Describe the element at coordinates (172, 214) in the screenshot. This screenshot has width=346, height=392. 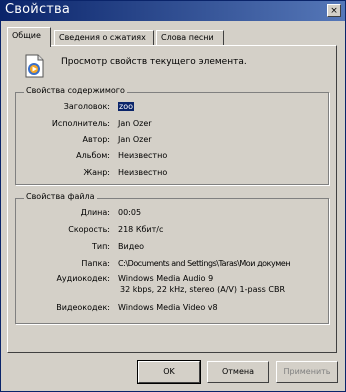
I see `property-row: Длина: 00:05` at that location.